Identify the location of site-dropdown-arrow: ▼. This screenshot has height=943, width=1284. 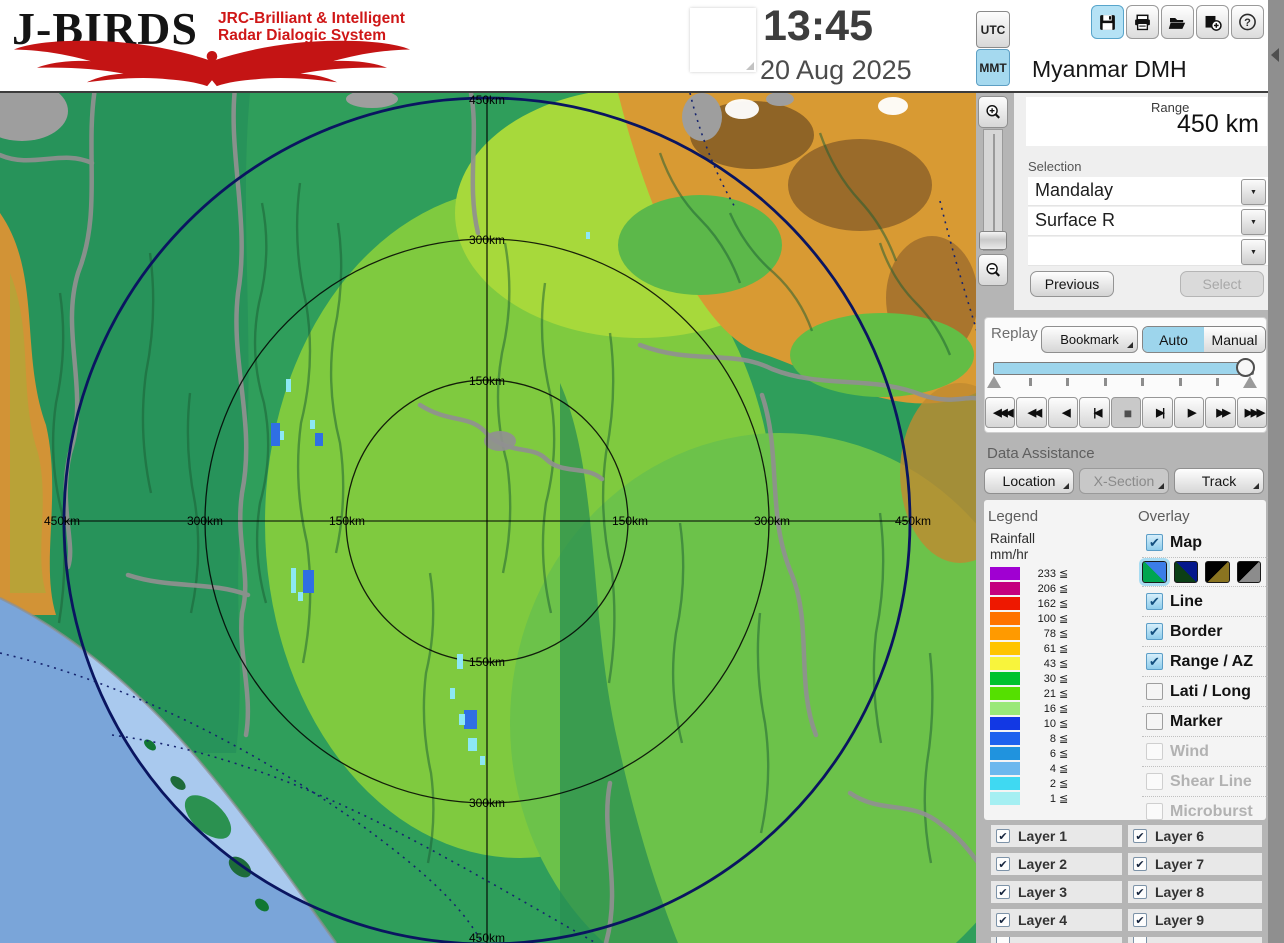
(1253, 192).